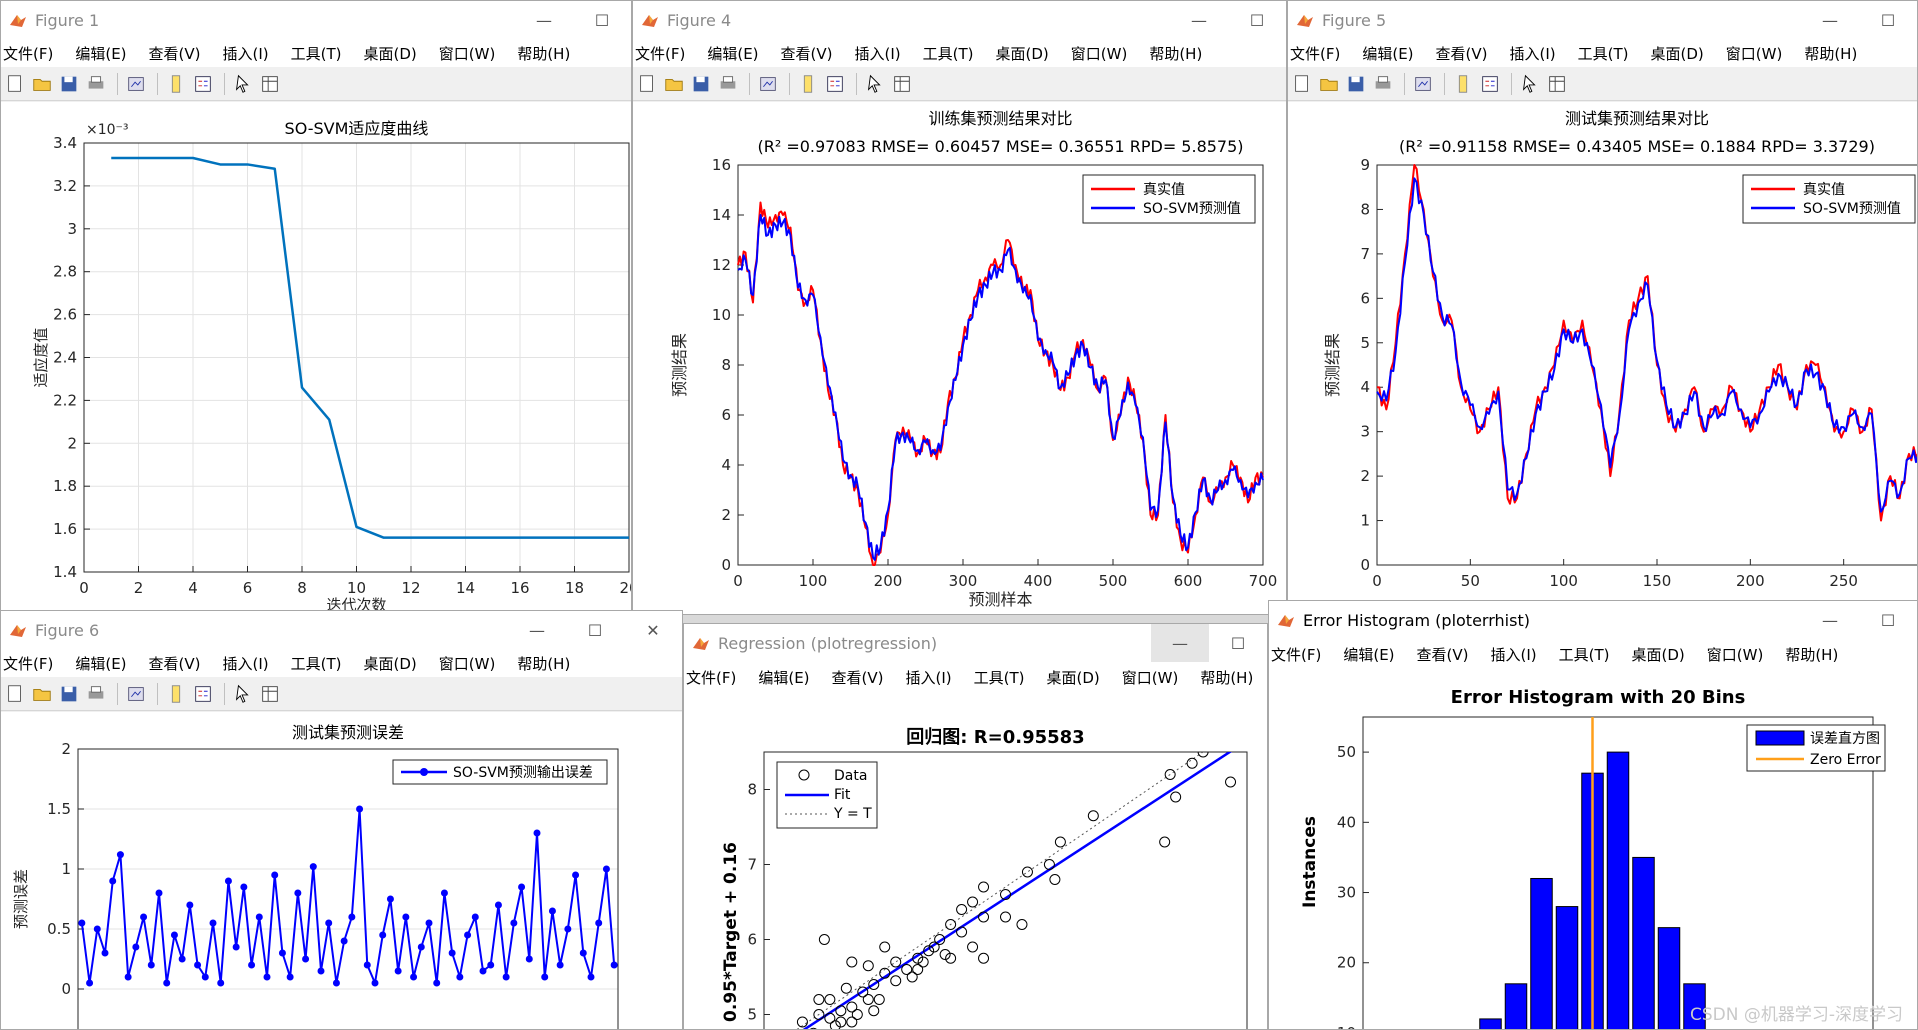  I want to click on title-bar: Figure 6 — ☐ ✕, so click(341, 630).